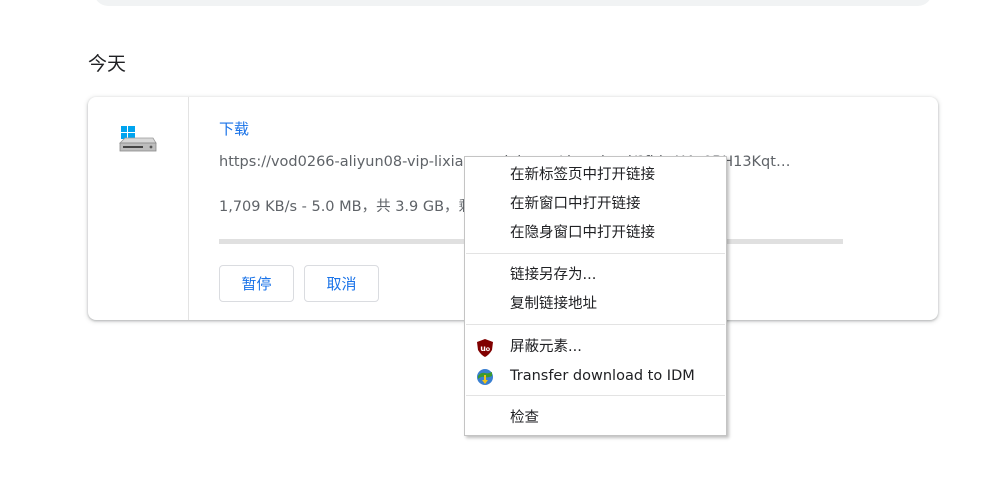 The image size is (1004, 491). Describe the element at coordinates (219, 241) in the screenshot. I see `progress-fill` at that location.